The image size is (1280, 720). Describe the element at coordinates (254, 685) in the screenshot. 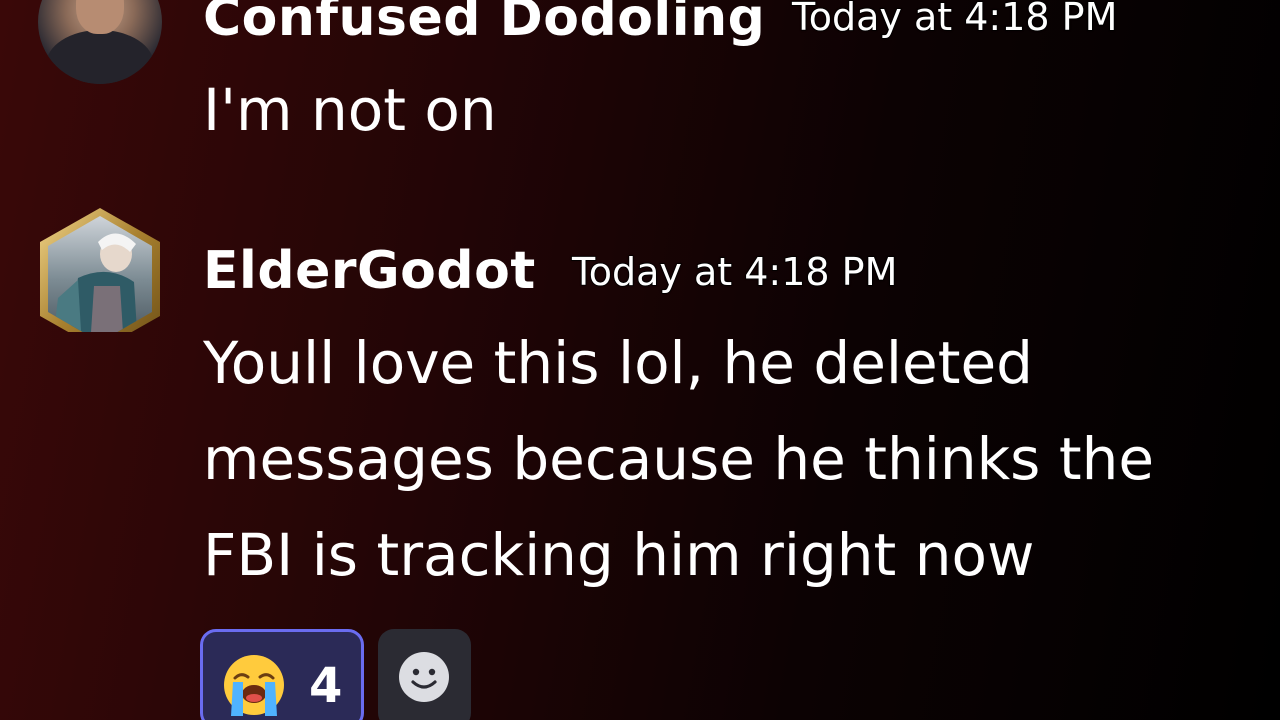

I see `loudly-crying-face-icon` at that location.